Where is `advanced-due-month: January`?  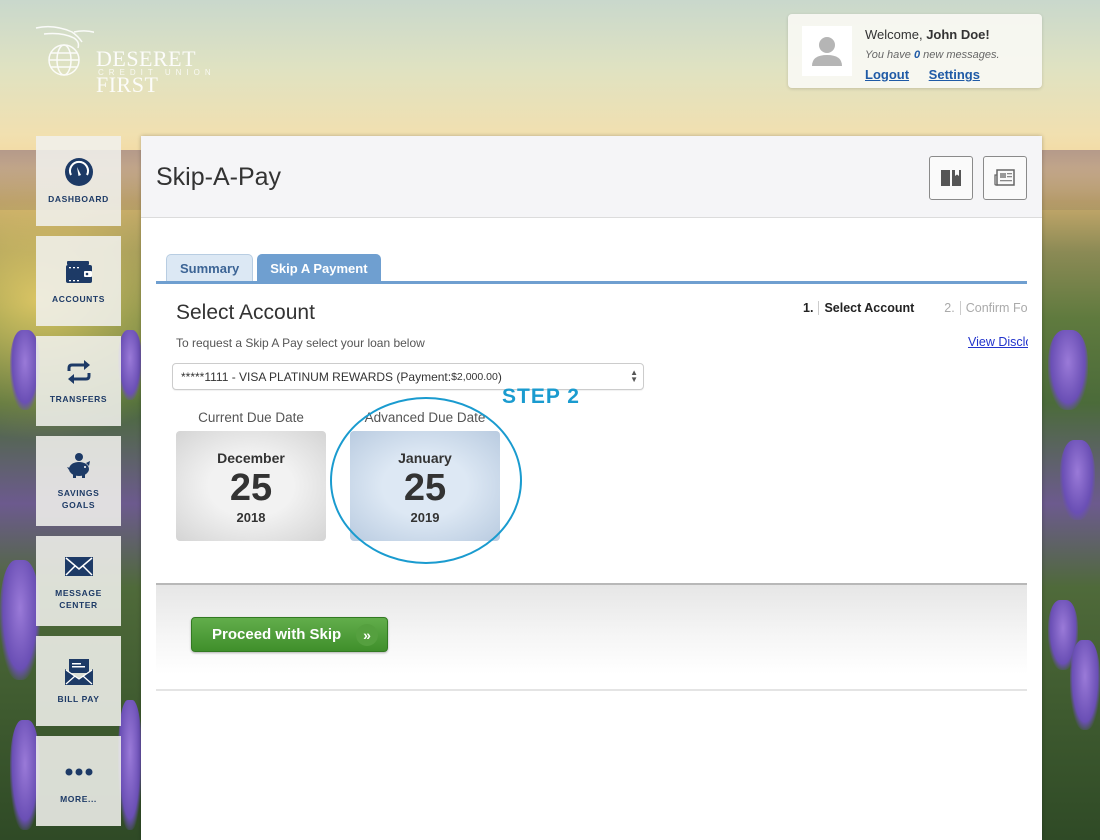
advanced-due-month: January is located at coordinates (425, 457).